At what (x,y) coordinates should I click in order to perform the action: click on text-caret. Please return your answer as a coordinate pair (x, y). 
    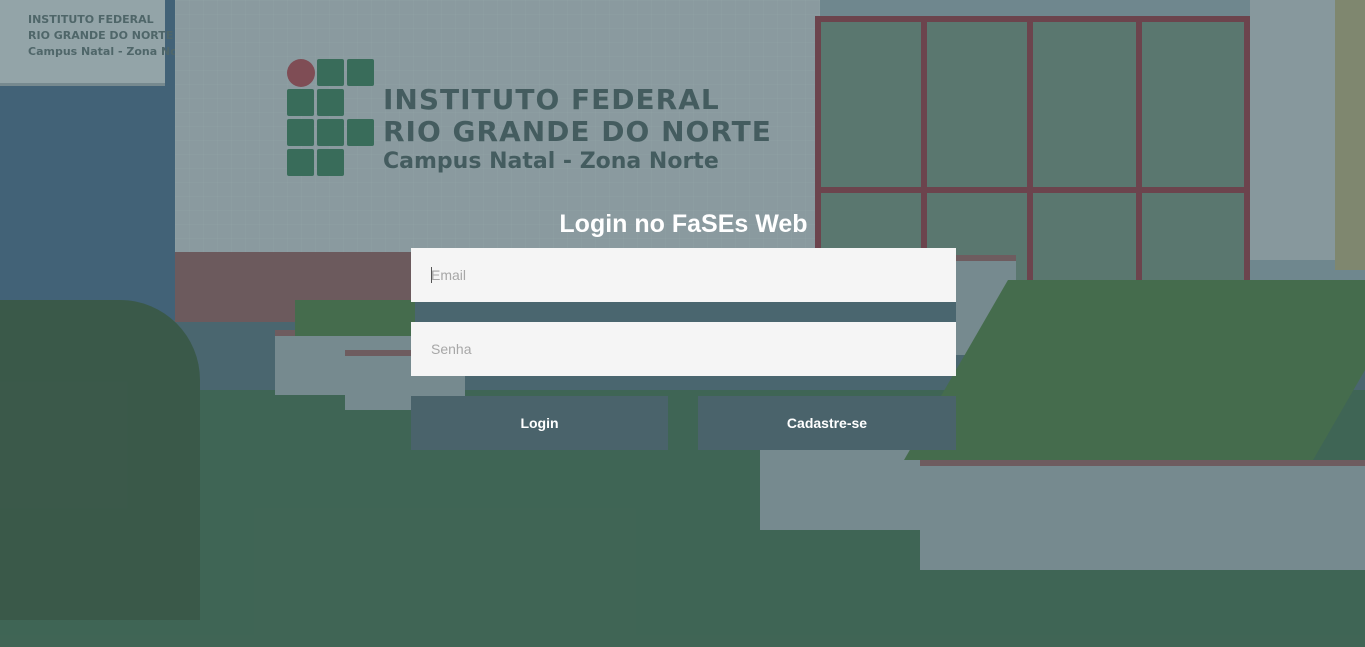
    Looking at the image, I should click on (431, 275).